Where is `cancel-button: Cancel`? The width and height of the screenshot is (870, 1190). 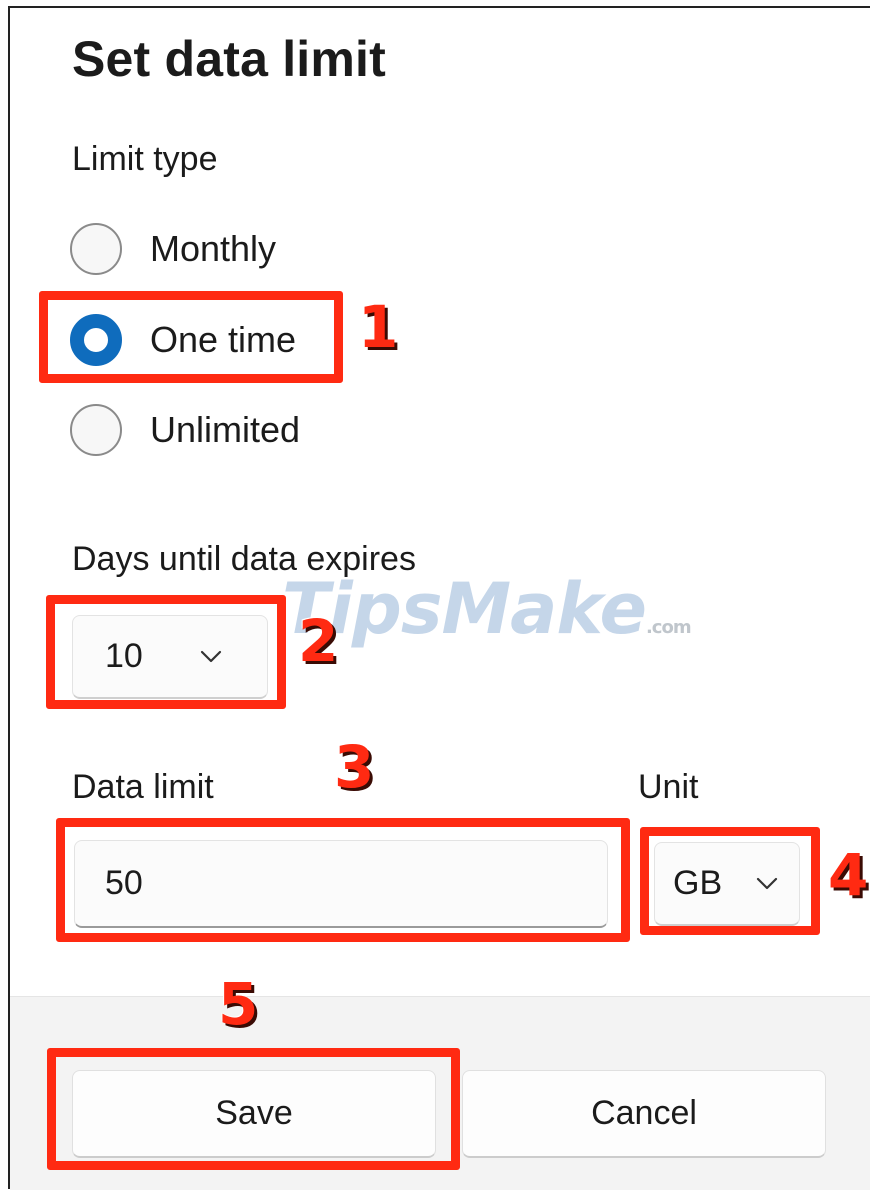 cancel-button: Cancel is located at coordinates (644, 1114).